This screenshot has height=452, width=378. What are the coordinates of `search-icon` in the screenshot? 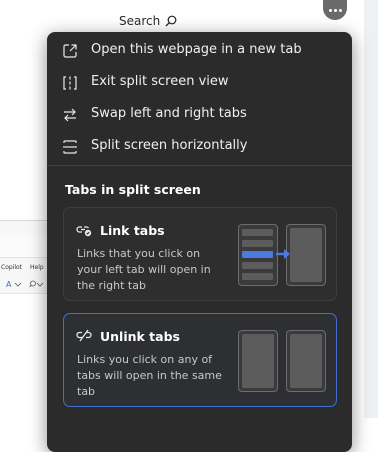 It's located at (171, 21).